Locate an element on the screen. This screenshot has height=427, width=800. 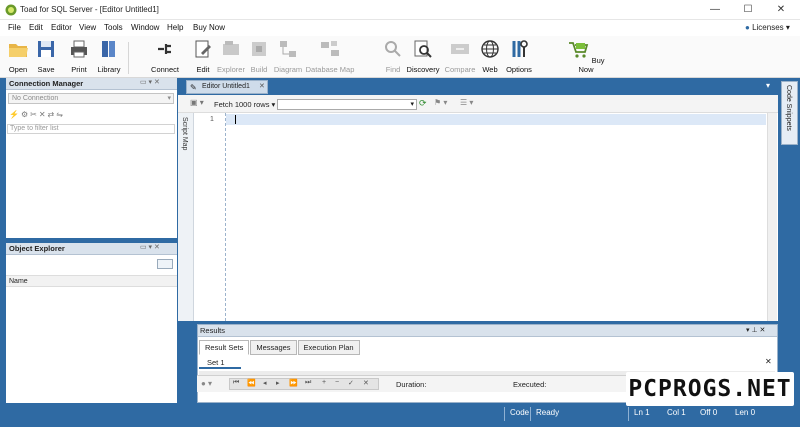
insert-record-icon: + is located at coordinates (324, 382).